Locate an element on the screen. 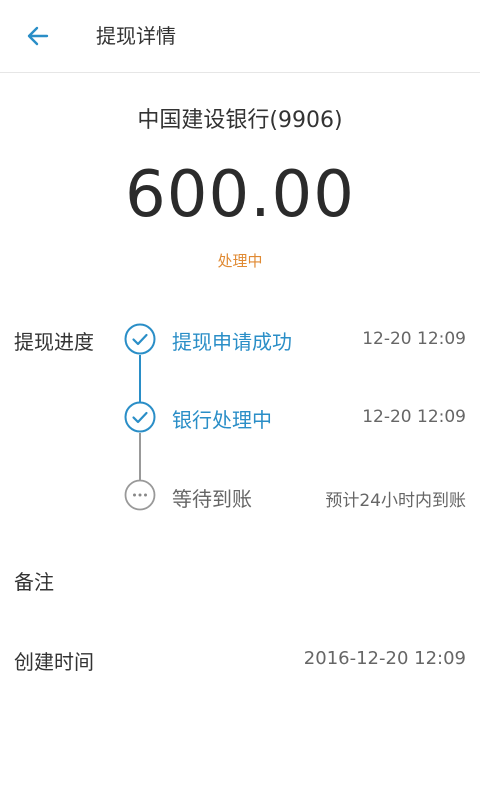 This screenshot has width=480, height=800. back-button is located at coordinates (38, 36).